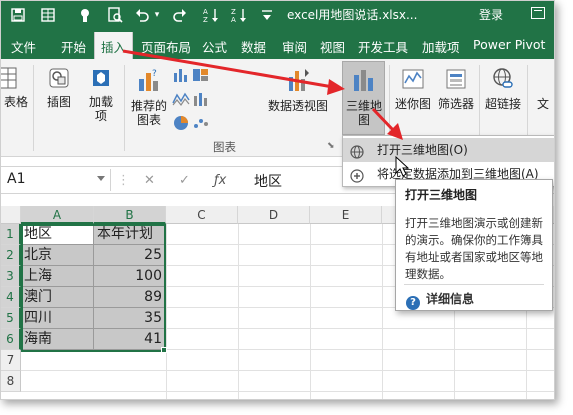 The width and height of the screenshot is (573, 415). What do you see at coordinates (57, 234) in the screenshot?
I see `cell-a1: 地区` at bounding box center [57, 234].